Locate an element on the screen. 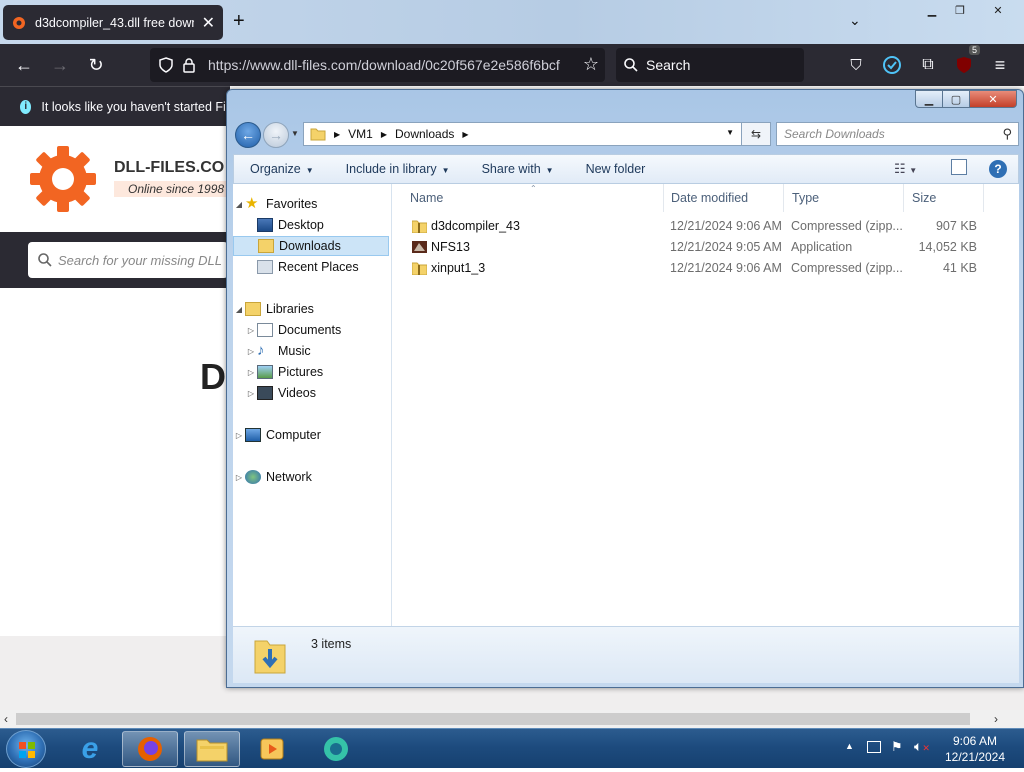  dll-files-logo is located at coordinates (63, 180).